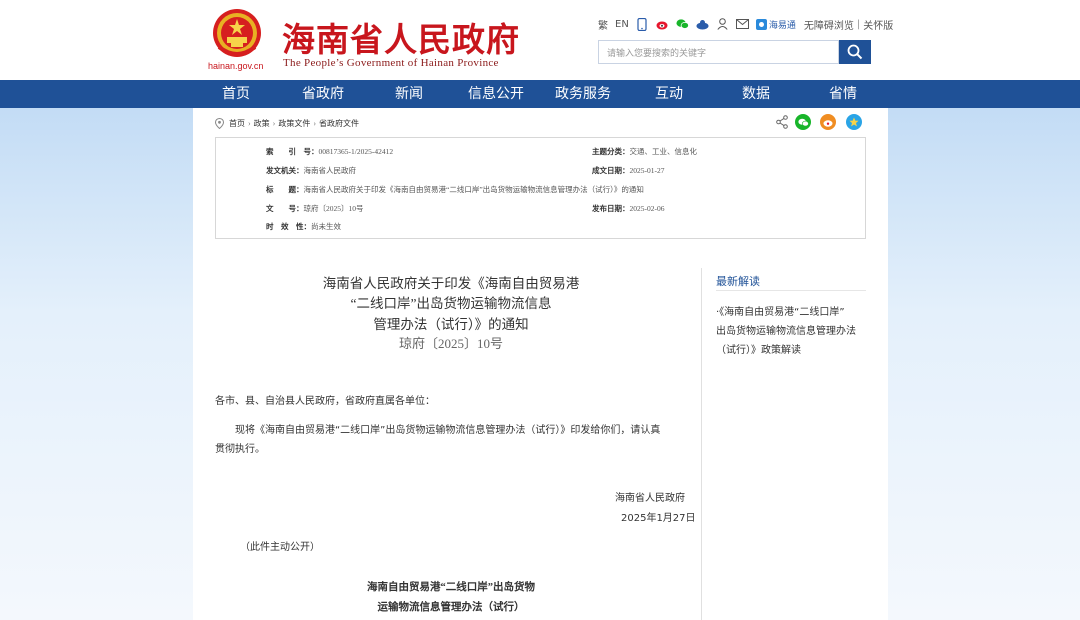  I want to click on meta-validity-row: 时 效 性：尚未生效, so click(303, 226).